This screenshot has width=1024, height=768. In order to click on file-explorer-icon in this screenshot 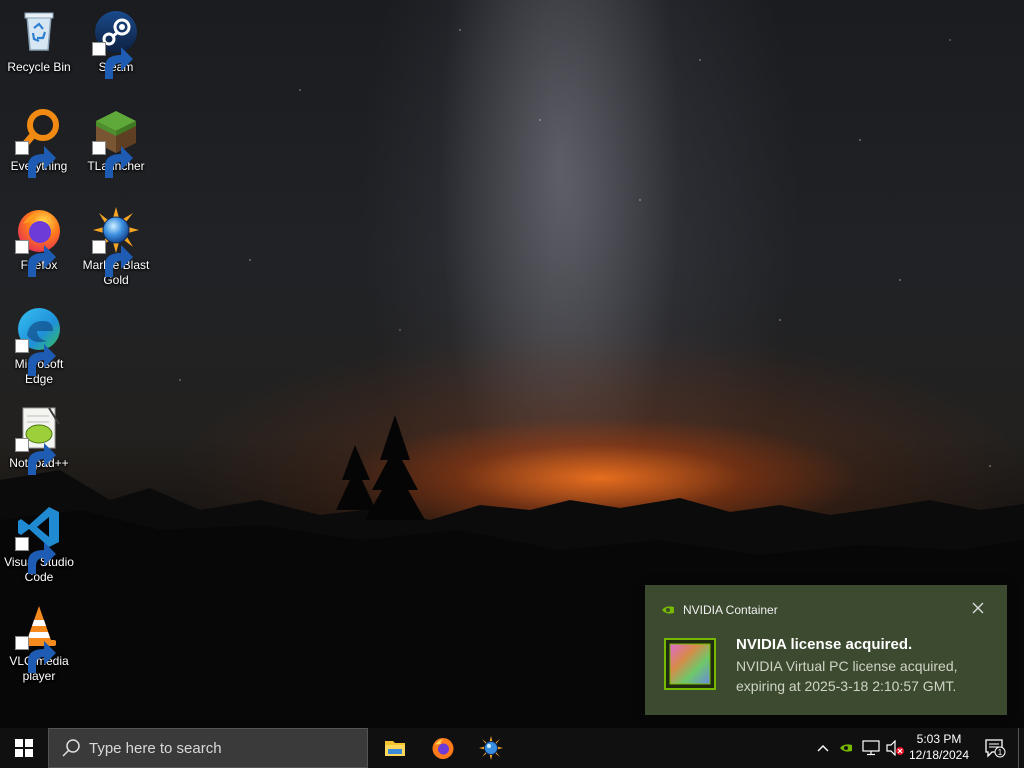, I will do `click(395, 748)`.